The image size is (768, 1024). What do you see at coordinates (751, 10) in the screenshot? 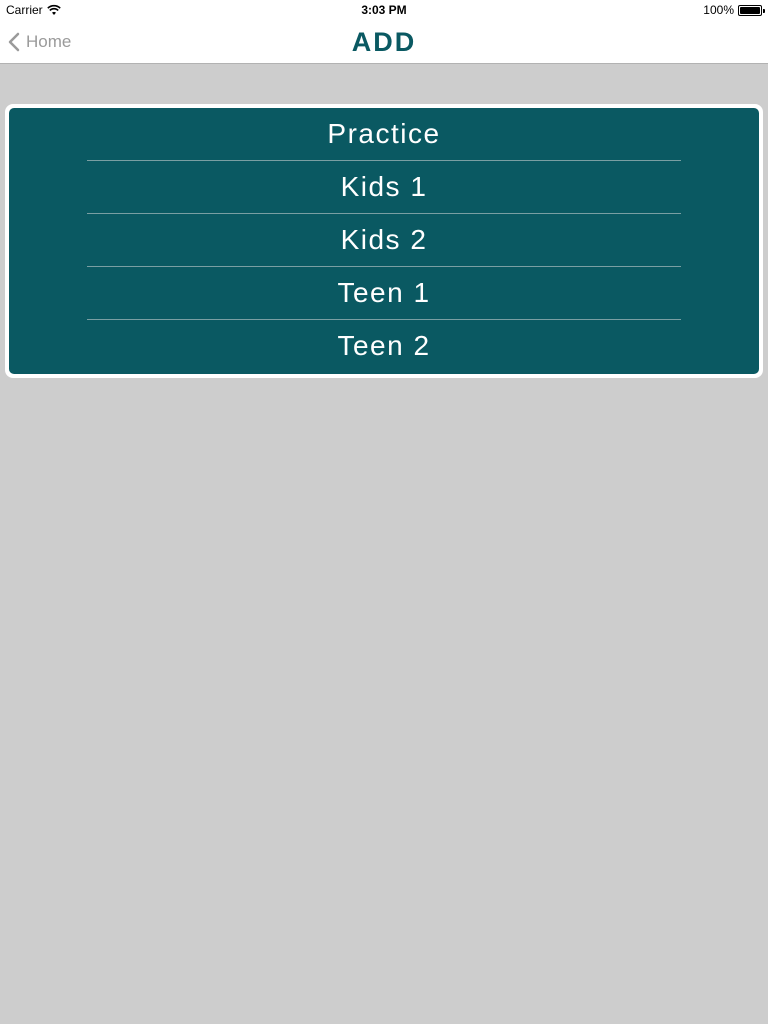
I see `battery-icon` at bounding box center [751, 10].